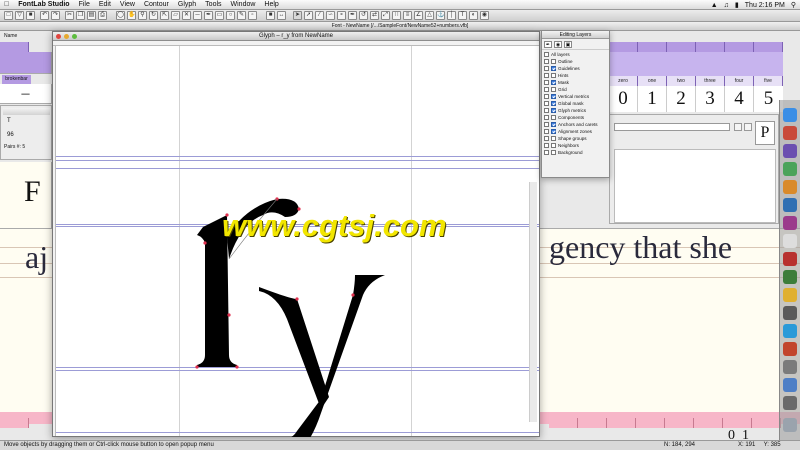  Describe the element at coordinates (26, 63) in the screenshot. I see `glyph-cell-left-top` at that location.